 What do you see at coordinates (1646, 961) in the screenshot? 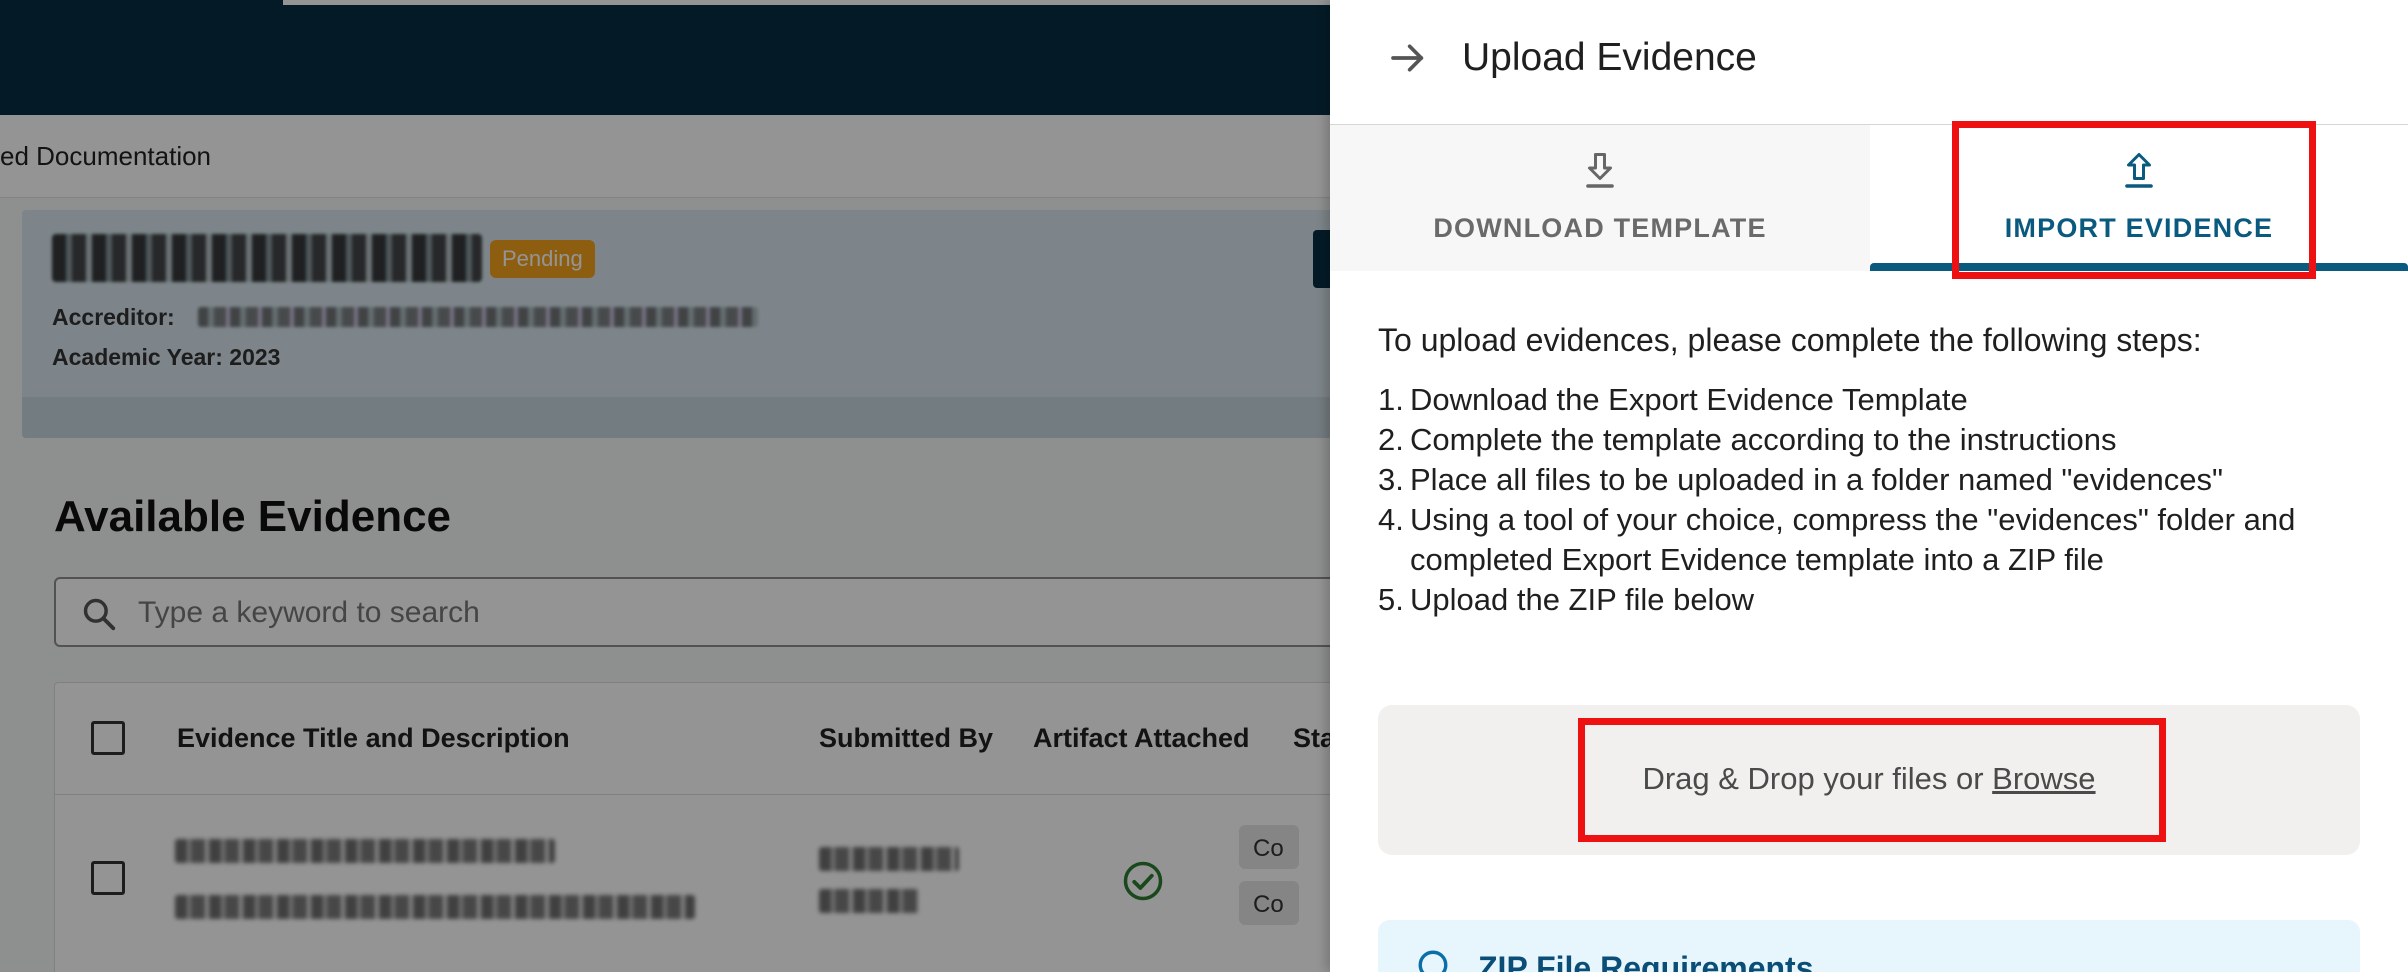
I see `zip-requirements-title: ZIP File Requirements` at bounding box center [1646, 961].